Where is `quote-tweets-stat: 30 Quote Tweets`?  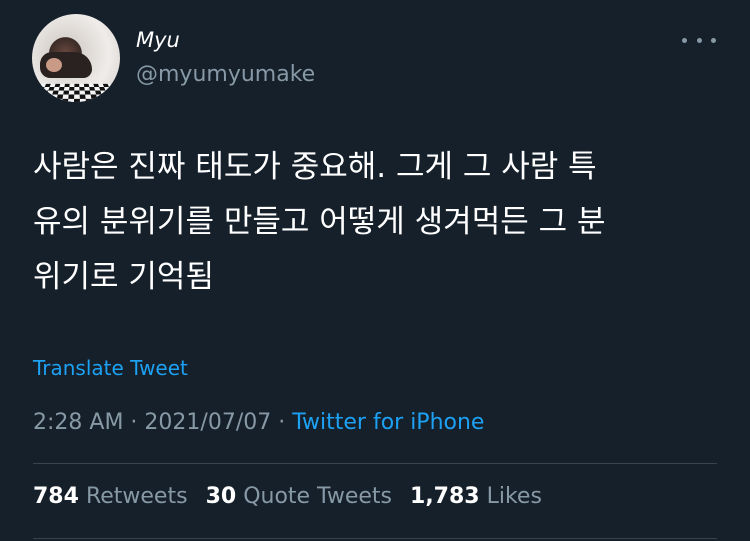 quote-tweets-stat: 30 Quote Tweets is located at coordinates (299, 496).